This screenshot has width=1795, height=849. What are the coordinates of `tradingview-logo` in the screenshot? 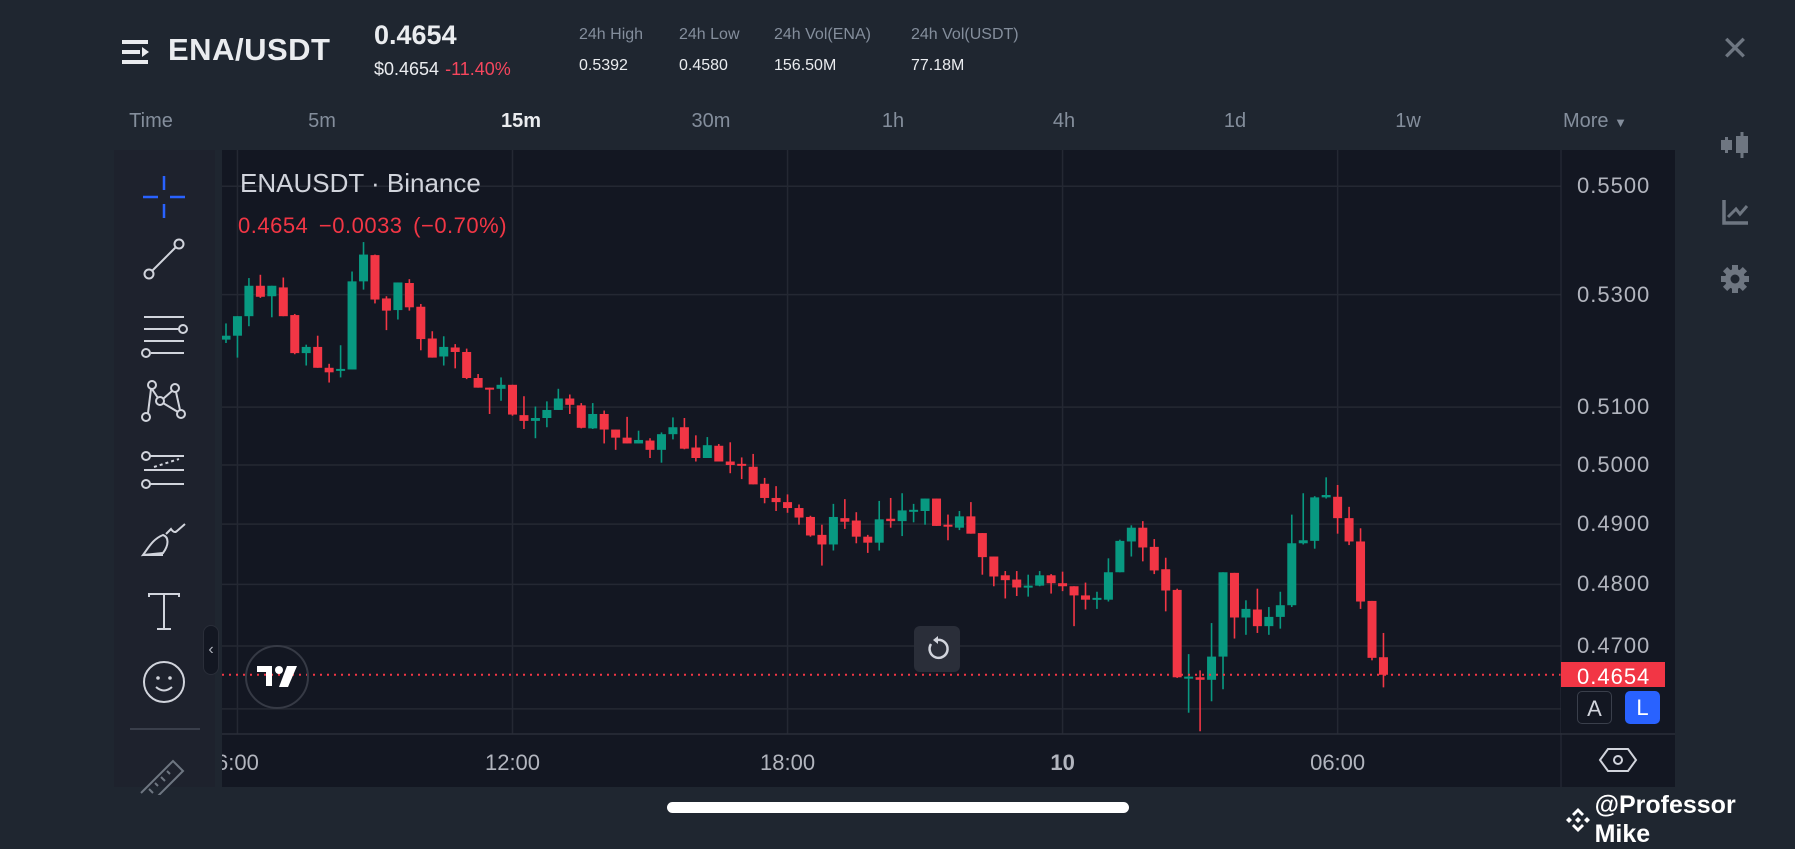 It's located at (277, 677).